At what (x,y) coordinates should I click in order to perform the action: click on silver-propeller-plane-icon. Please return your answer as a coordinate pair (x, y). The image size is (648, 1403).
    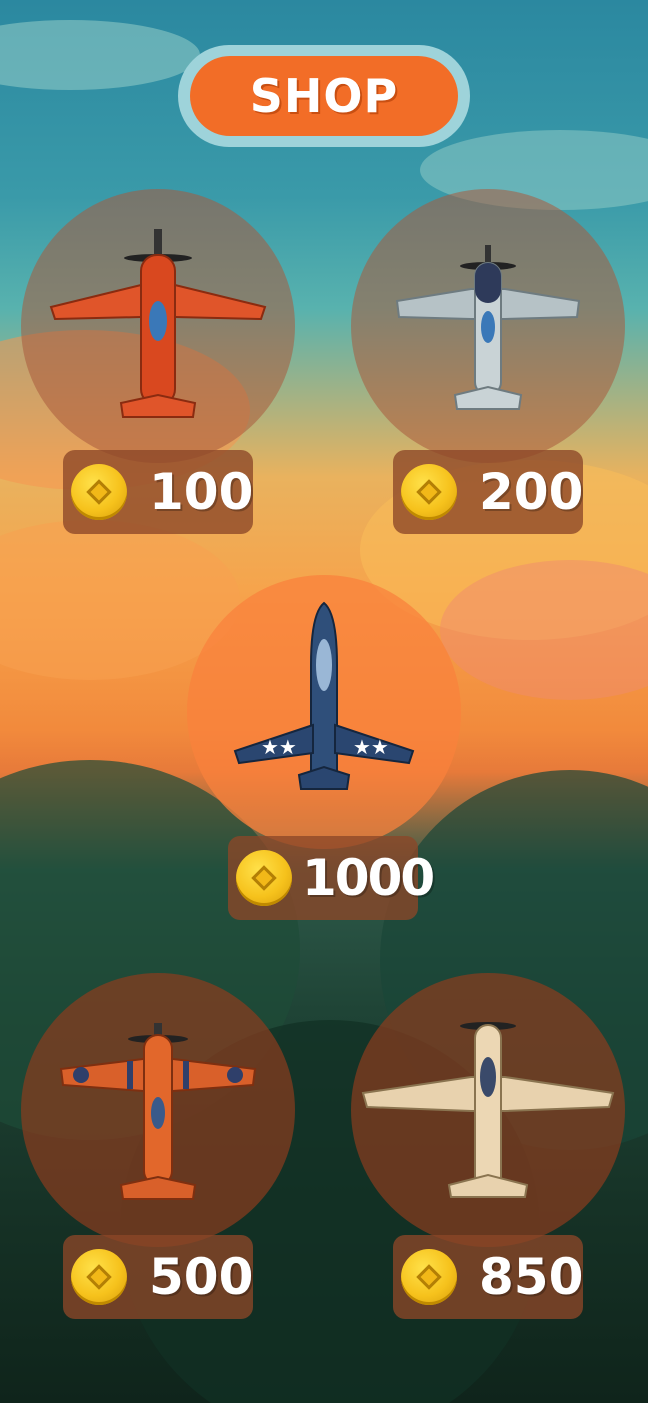
    Looking at the image, I should click on (488, 327).